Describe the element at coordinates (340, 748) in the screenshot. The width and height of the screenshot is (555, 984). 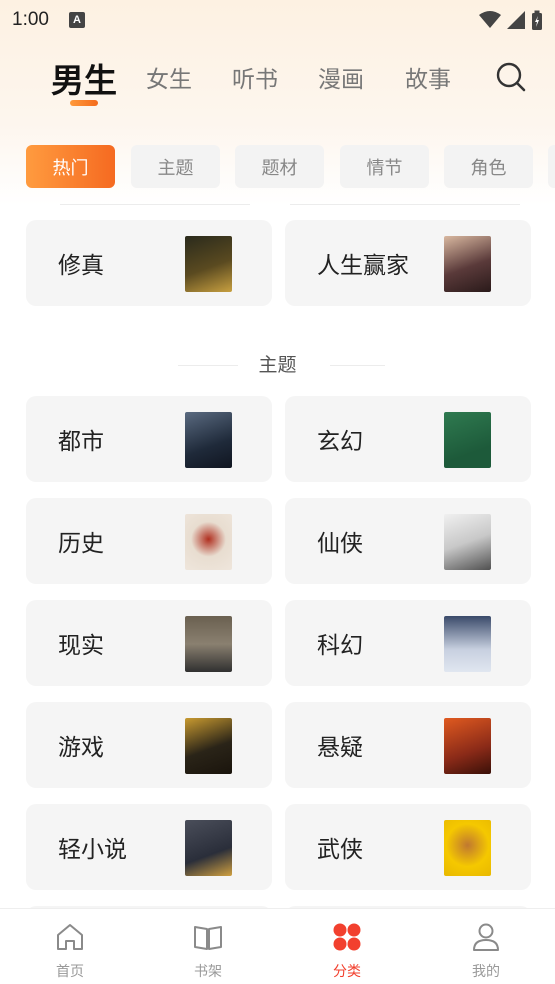
I see `category-label: 悬疑` at that location.